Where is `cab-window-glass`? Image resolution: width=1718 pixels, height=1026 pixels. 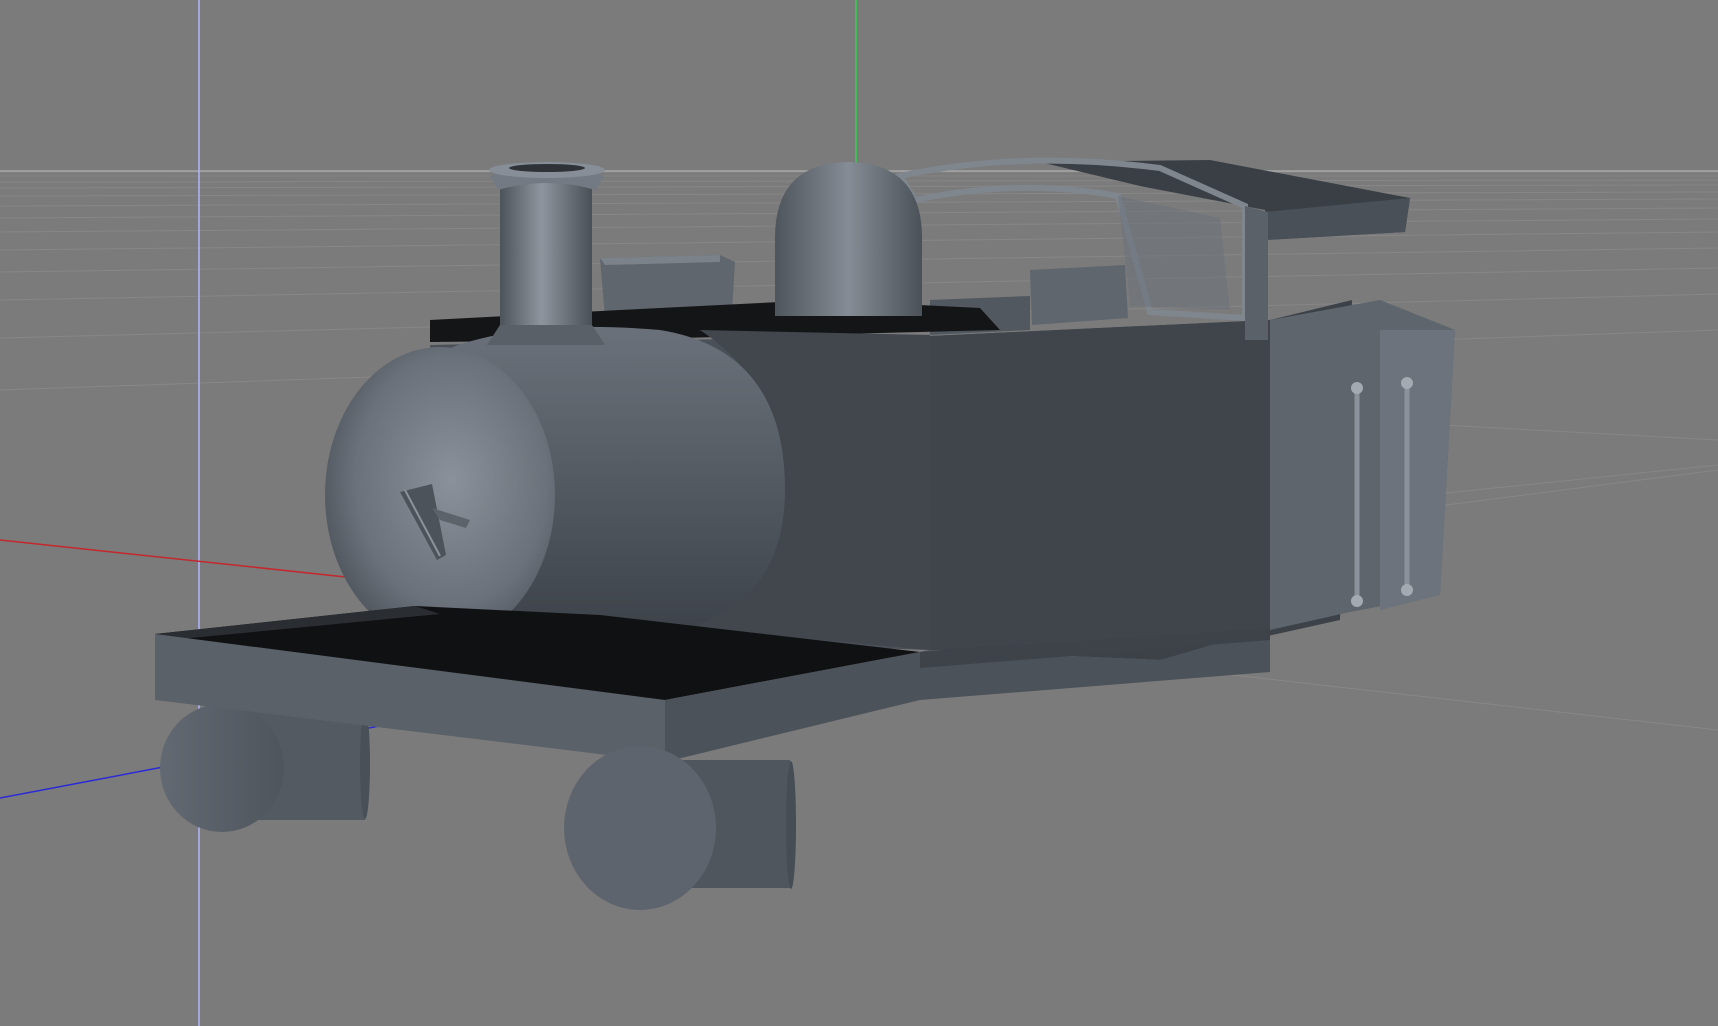 cab-window-glass is located at coordinates (1174, 253).